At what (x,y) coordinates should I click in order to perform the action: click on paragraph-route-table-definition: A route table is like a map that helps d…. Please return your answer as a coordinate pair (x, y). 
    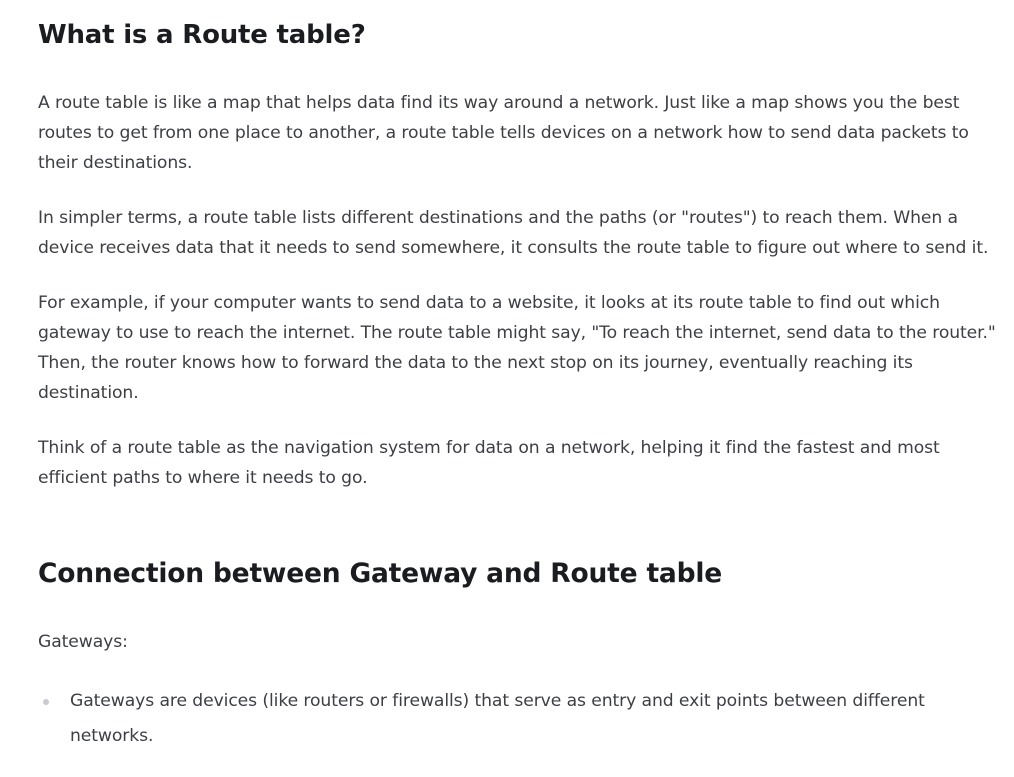
    Looking at the image, I should click on (503, 133).